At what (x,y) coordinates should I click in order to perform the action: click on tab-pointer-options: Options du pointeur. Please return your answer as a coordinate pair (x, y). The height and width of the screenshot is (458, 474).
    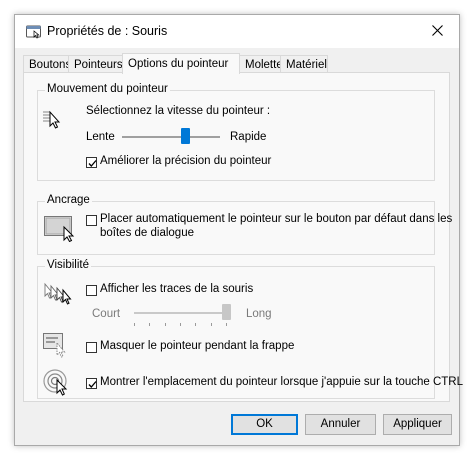
    Looking at the image, I should click on (181, 63).